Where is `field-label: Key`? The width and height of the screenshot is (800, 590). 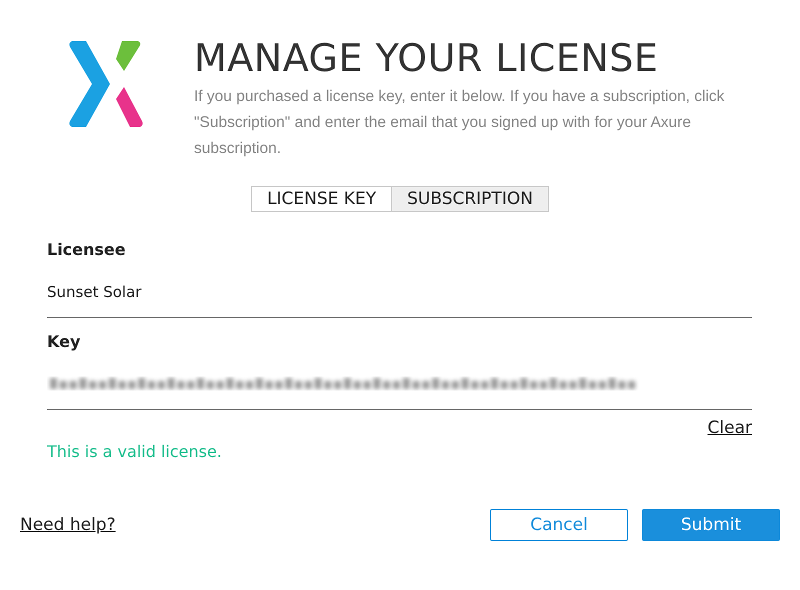
field-label: Key is located at coordinates (64, 342).